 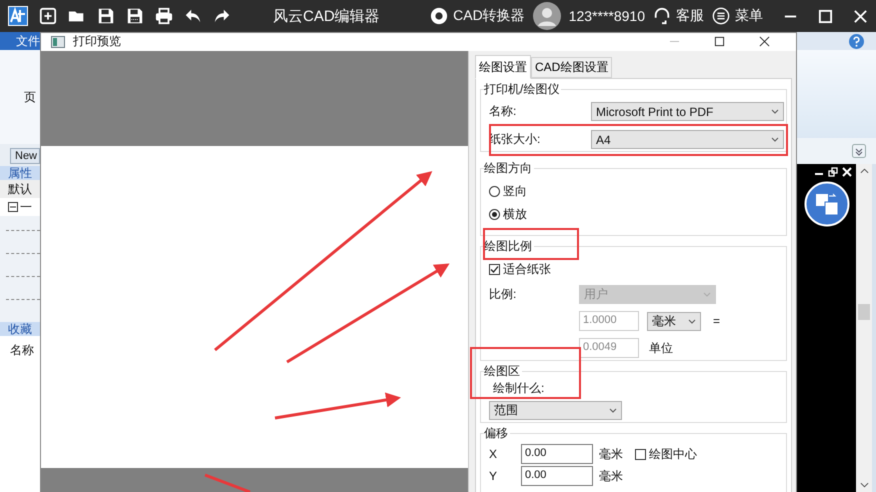 What do you see at coordinates (721, 16) in the screenshot?
I see `menu-icon` at bounding box center [721, 16].